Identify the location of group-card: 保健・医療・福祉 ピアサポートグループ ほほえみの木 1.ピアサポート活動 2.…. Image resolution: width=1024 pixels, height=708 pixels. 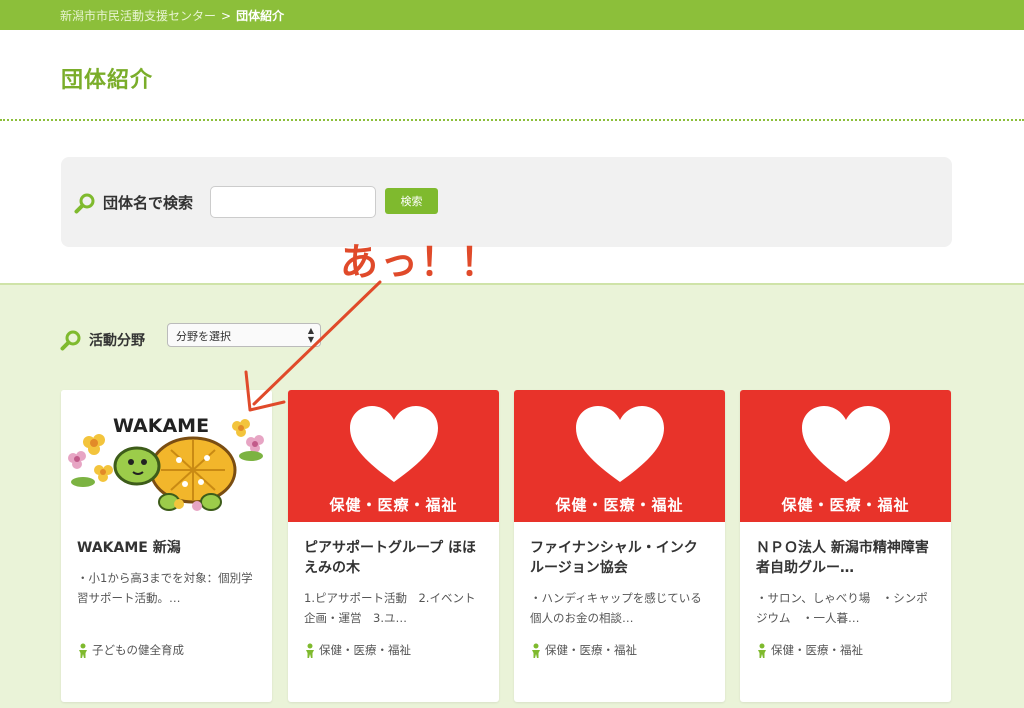
(393, 546).